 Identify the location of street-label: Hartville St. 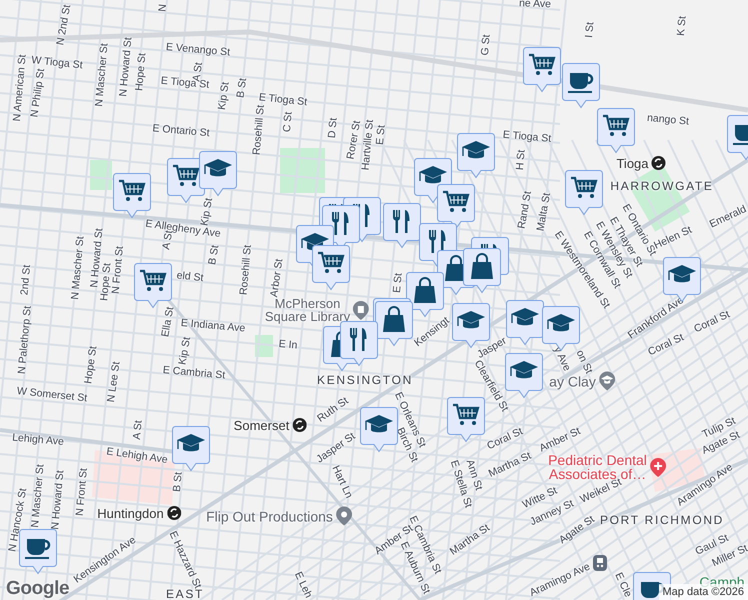
(368, 145).